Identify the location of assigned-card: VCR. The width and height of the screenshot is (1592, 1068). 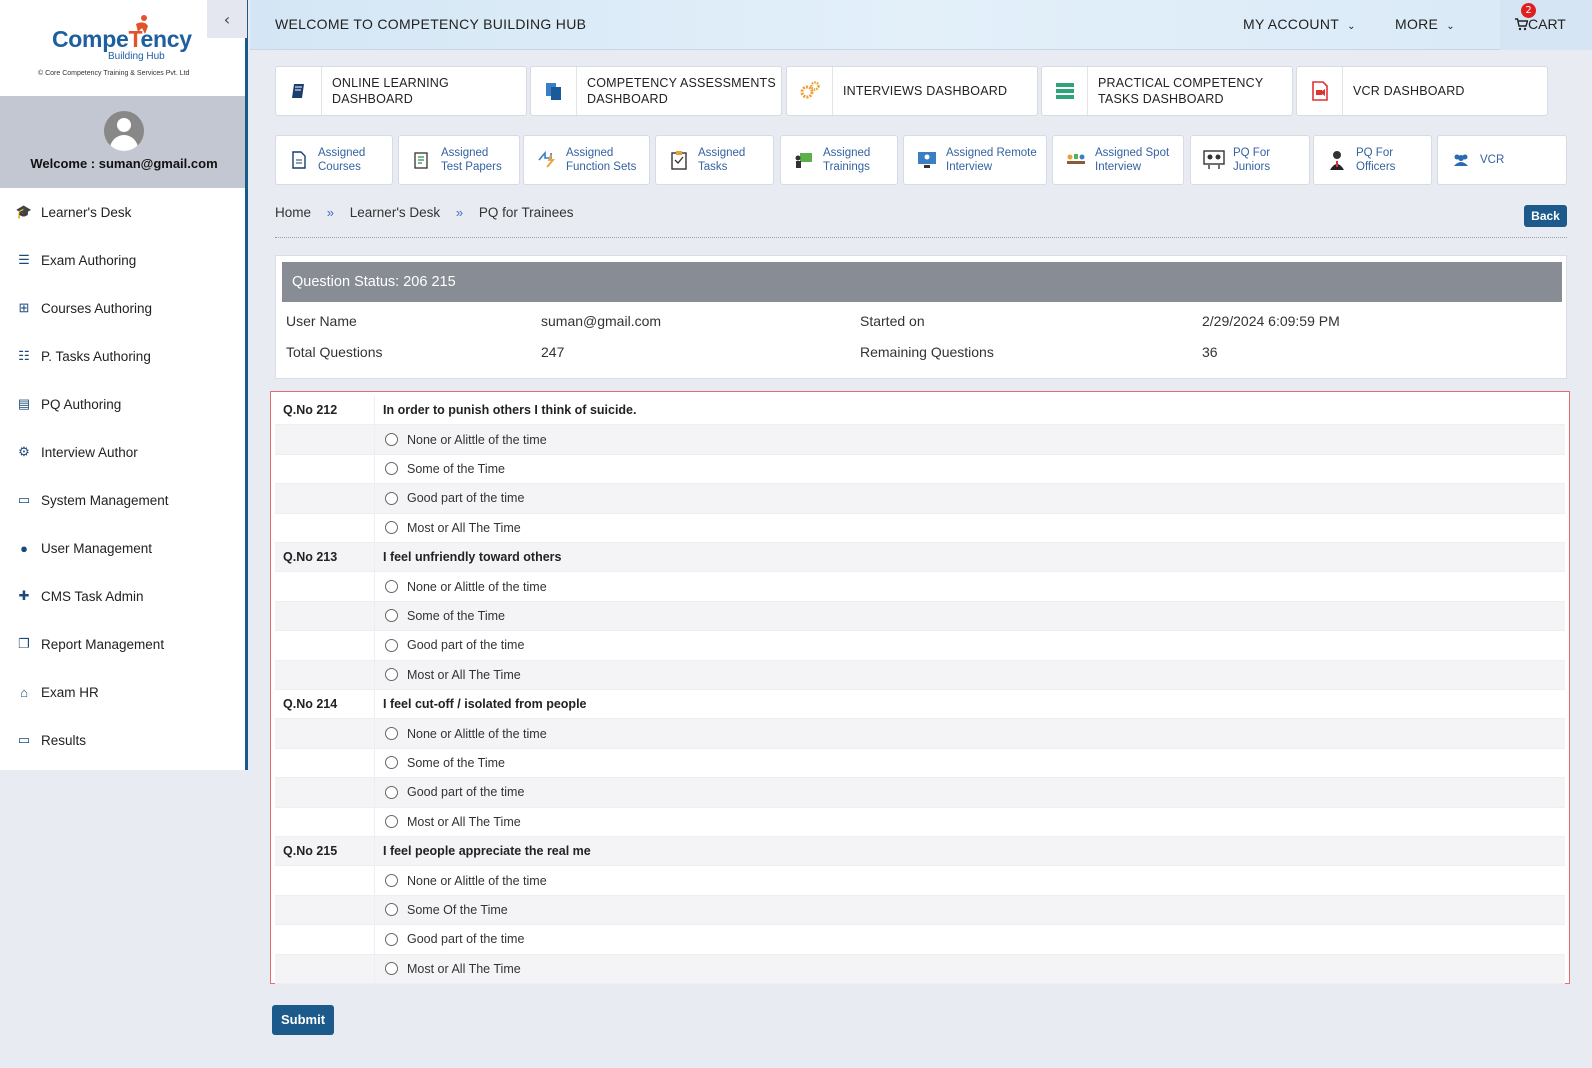
(1502, 160).